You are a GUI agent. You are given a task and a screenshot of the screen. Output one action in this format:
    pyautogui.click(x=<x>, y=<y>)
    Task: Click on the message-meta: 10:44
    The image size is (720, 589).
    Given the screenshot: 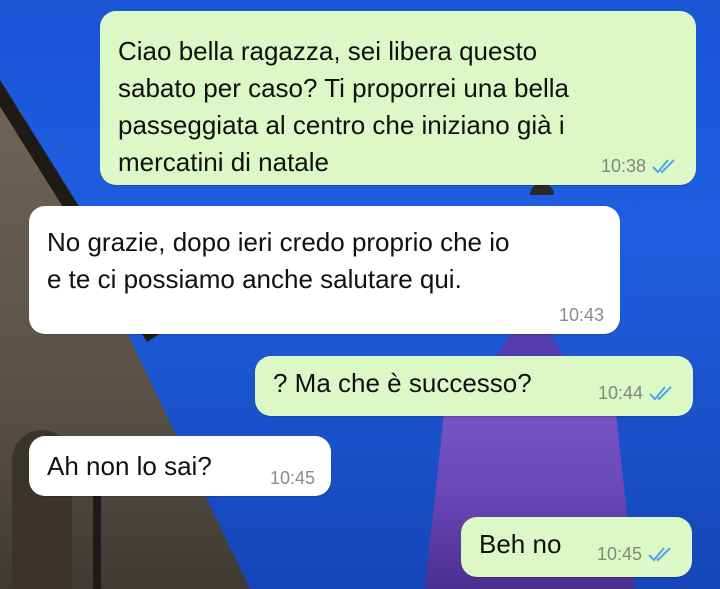 What is the action you would take?
    pyautogui.click(x=637, y=393)
    